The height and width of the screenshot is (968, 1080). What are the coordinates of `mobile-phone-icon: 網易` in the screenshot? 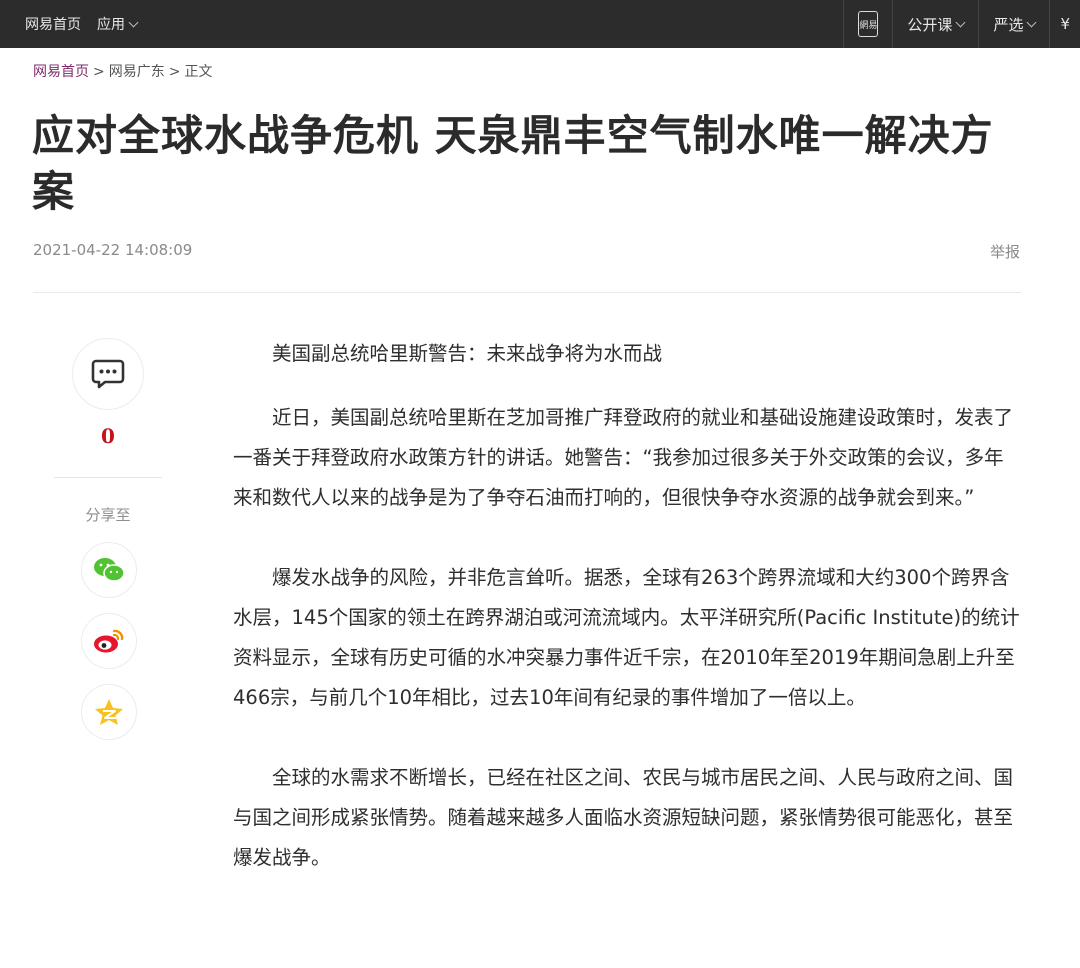 It's located at (868, 24).